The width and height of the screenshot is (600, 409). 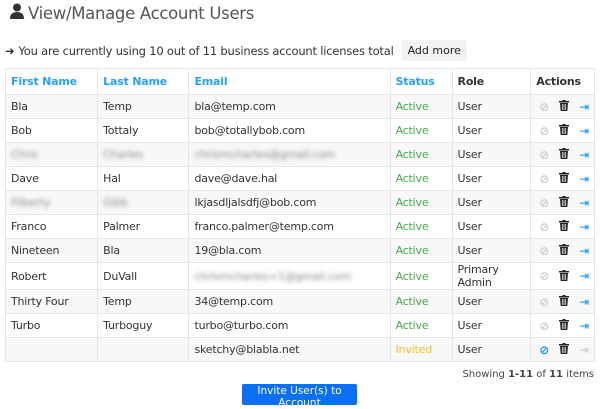 I want to click on email-cell: chrismcharles@gmail.com, so click(x=289, y=154).